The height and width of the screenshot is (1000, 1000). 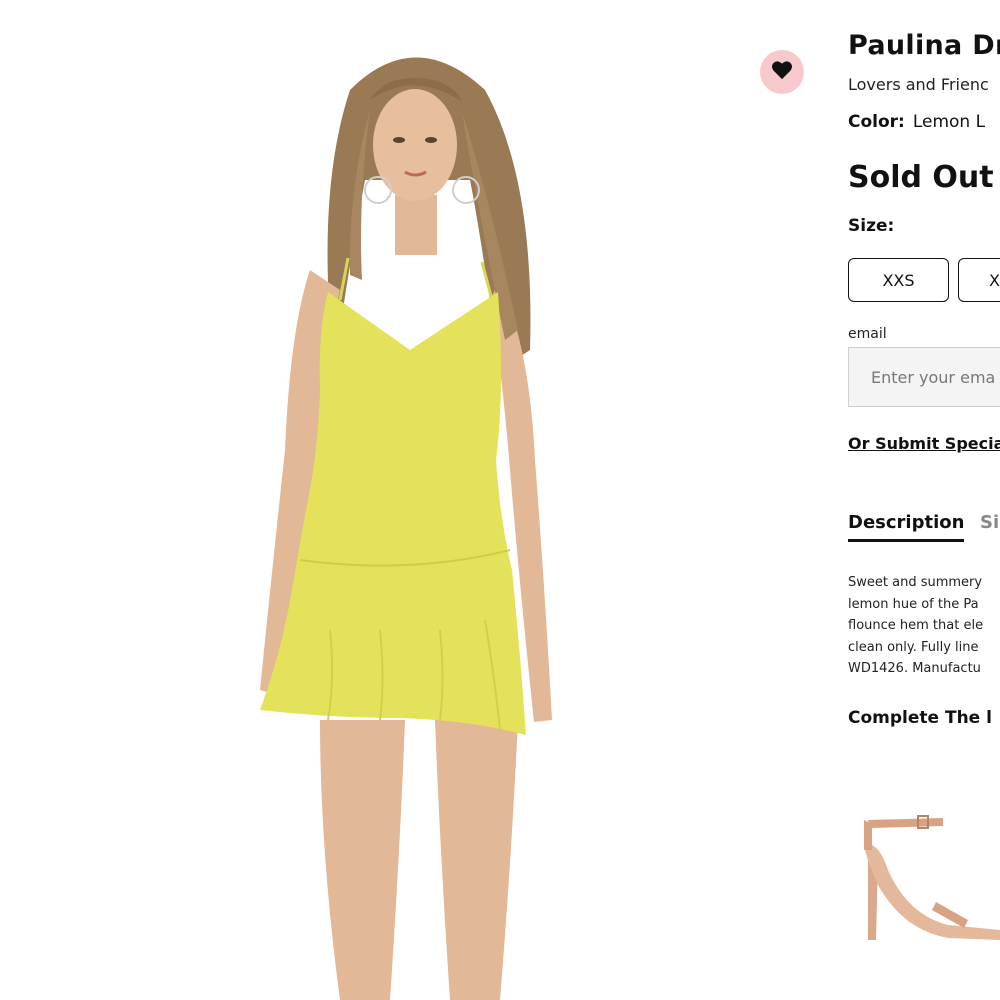 What do you see at coordinates (916, 625) in the screenshot?
I see `description-line: flounce hem that ele` at bounding box center [916, 625].